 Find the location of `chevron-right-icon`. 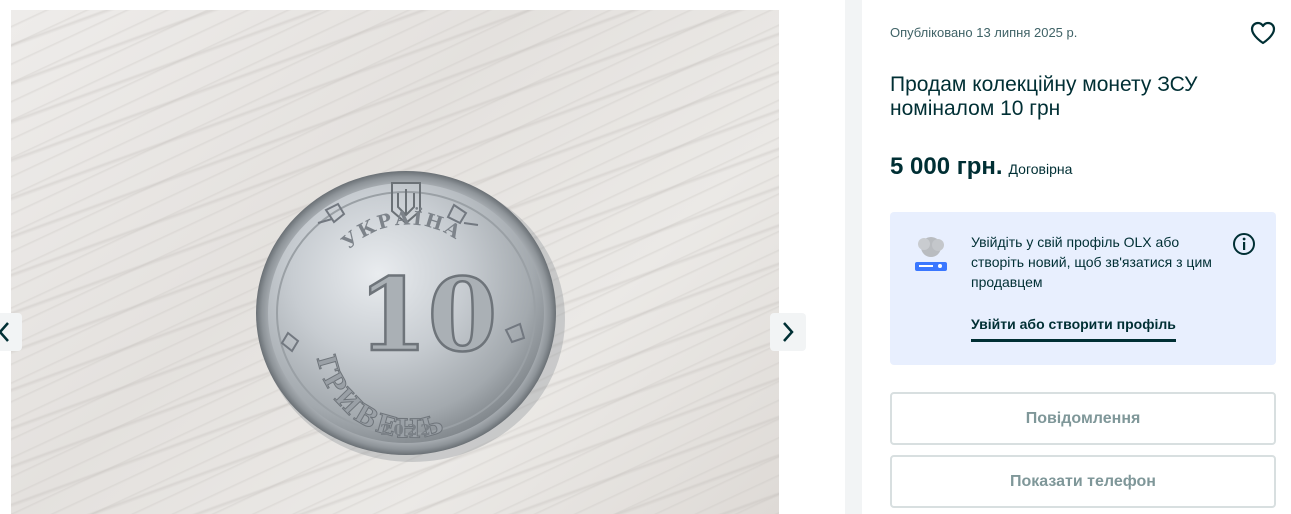

chevron-right-icon is located at coordinates (788, 332).